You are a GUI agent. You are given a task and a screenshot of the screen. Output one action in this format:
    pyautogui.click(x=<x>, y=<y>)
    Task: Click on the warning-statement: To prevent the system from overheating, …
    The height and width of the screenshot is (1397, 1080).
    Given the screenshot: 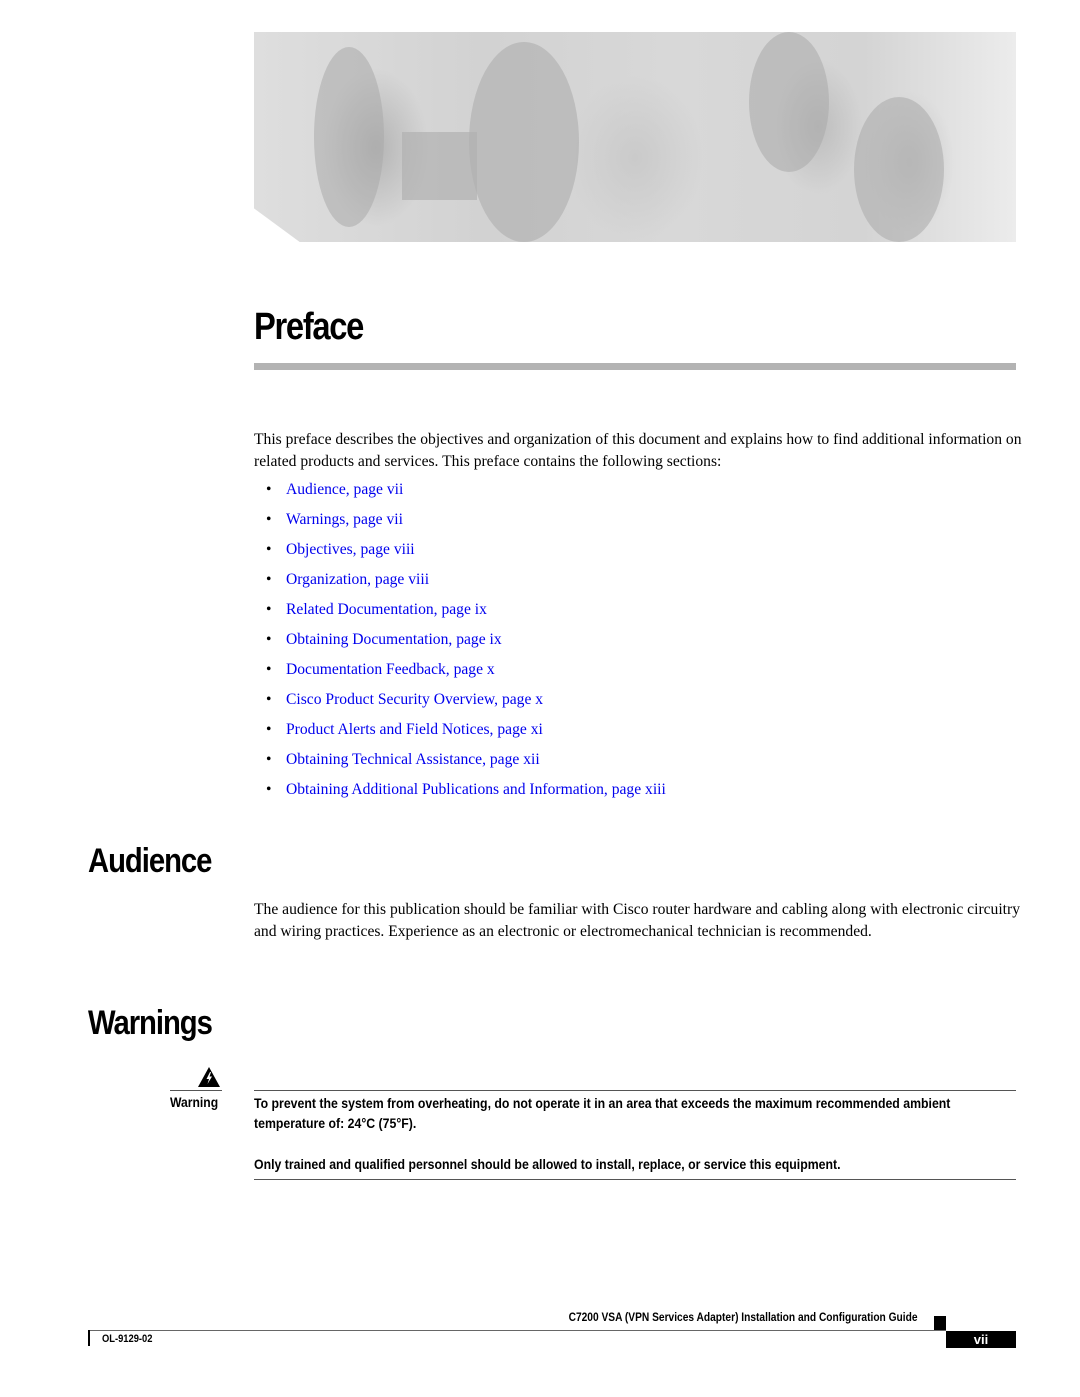 What is the action you would take?
    pyautogui.click(x=602, y=1113)
    